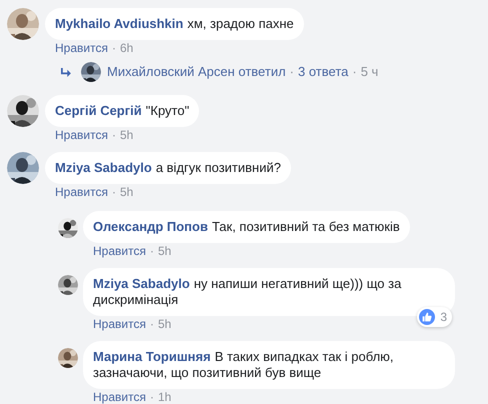 Image resolution: width=488 pixels, height=404 pixels. Describe the element at coordinates (168, 167) in the screenshot. I see `comment-text: Mziya Sabadylo а відгук позитивний?` at that location.